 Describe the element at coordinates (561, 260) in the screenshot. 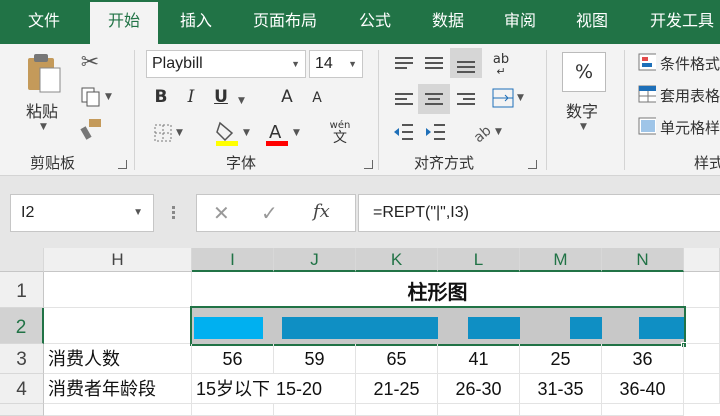

I see `column-header: M` at that location.